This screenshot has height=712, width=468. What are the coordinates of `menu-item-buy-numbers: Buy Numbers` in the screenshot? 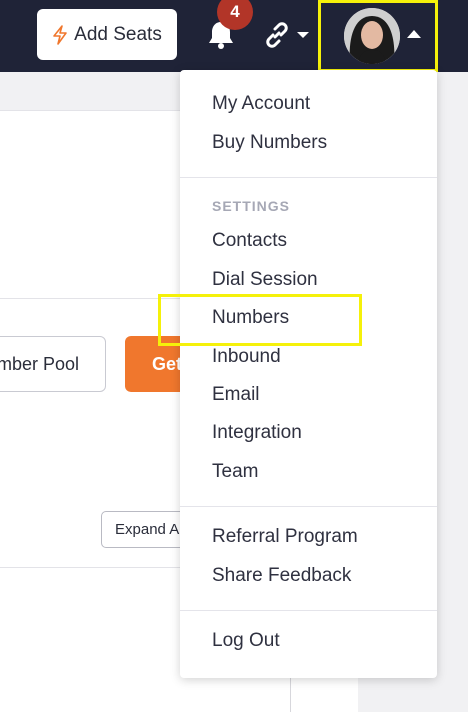 It's located at (269, 143).